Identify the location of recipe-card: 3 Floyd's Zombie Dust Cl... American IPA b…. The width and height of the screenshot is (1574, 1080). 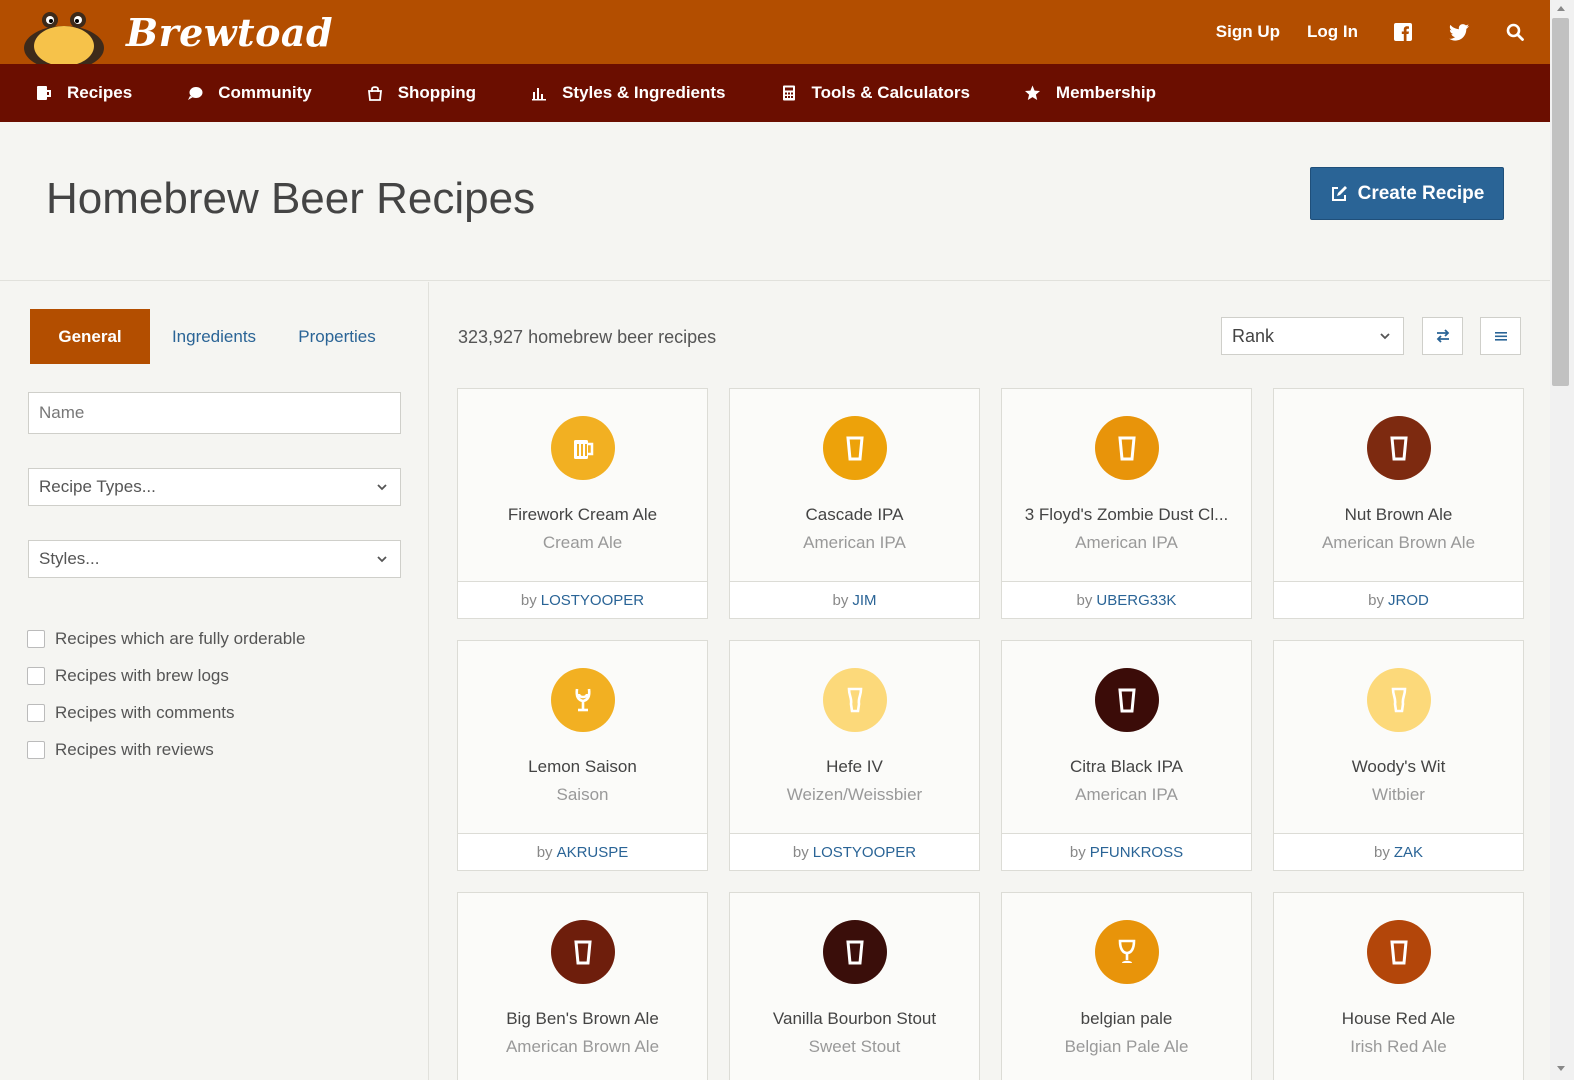
(1126, 503).